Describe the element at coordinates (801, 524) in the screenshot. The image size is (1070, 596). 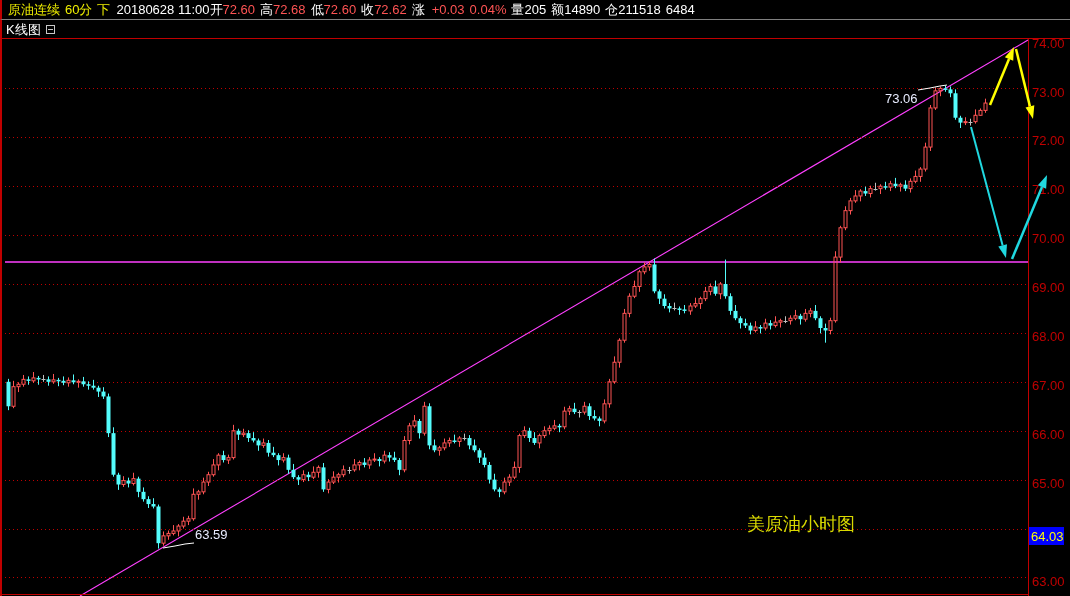
I see `chart-caption: 美原油小时图` at that location.